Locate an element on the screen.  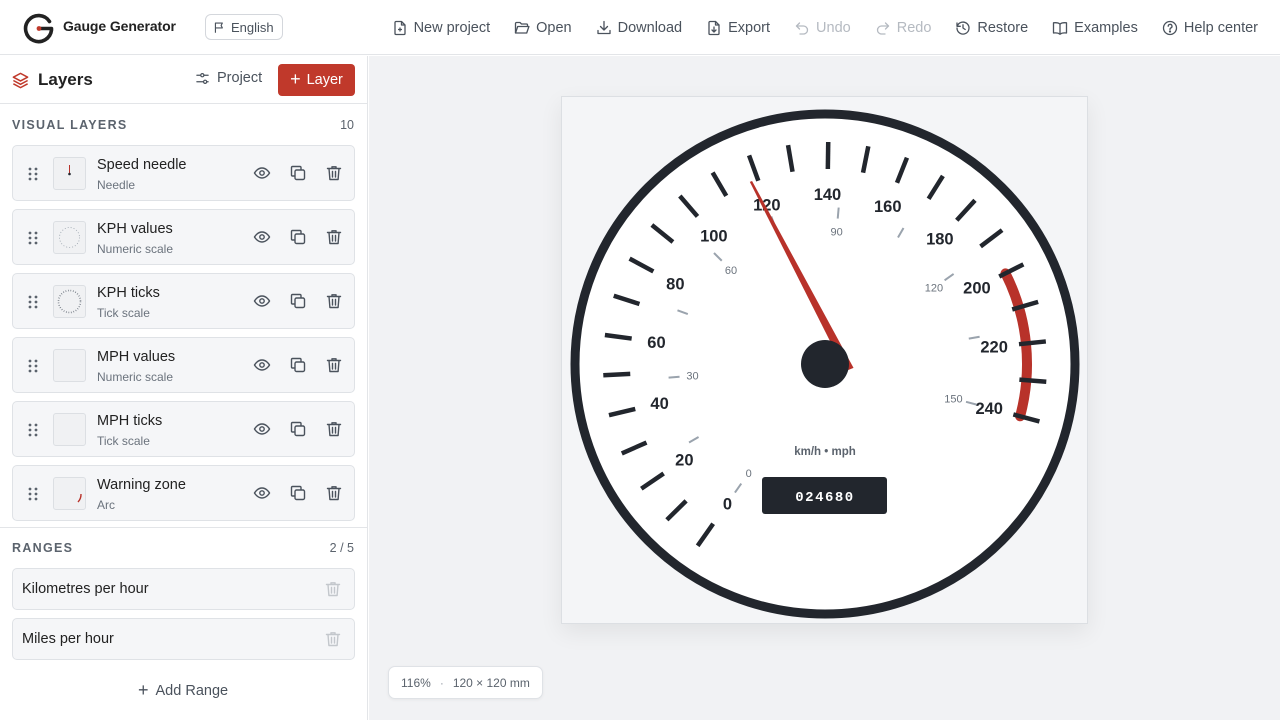
restore-label: Restore is located at coordinates (1003, 27).